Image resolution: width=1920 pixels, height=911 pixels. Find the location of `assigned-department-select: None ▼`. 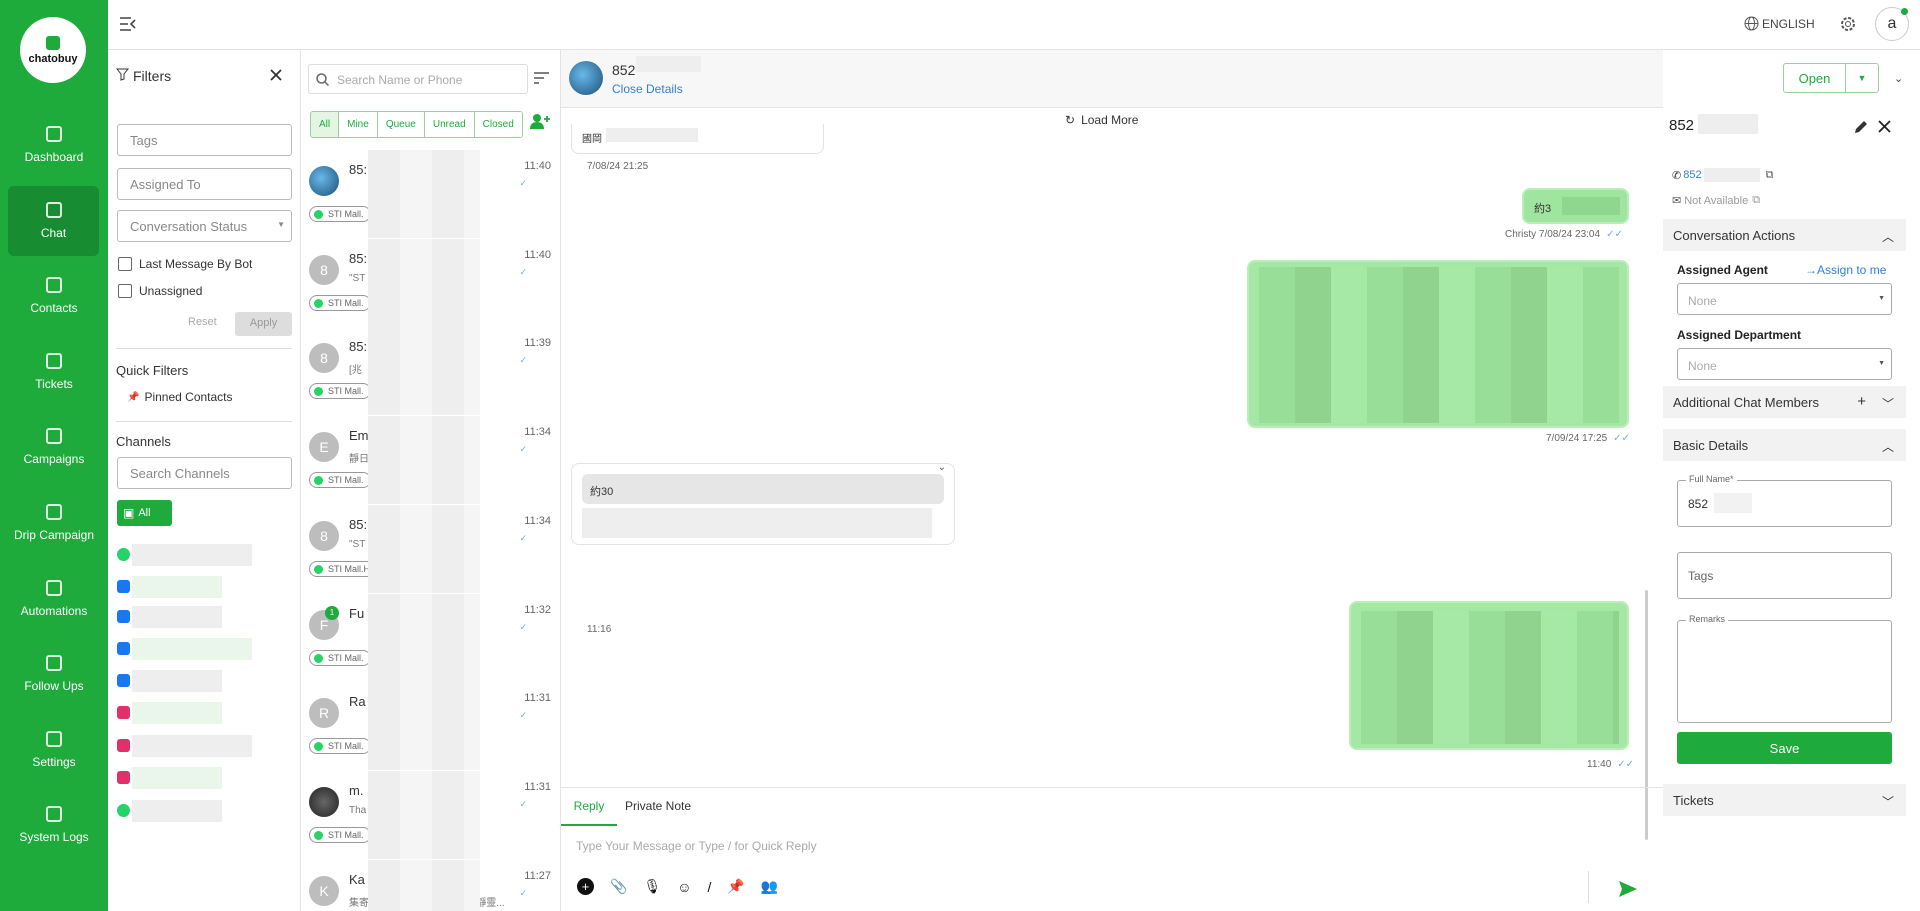

assigned-department-select: None ▼ is located at coordinates (1784, 364).